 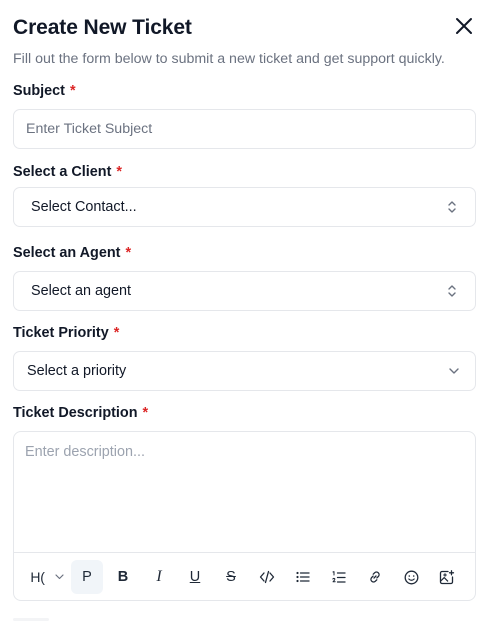 I want to click on image-plus-icon, so click(x=447, y=576).